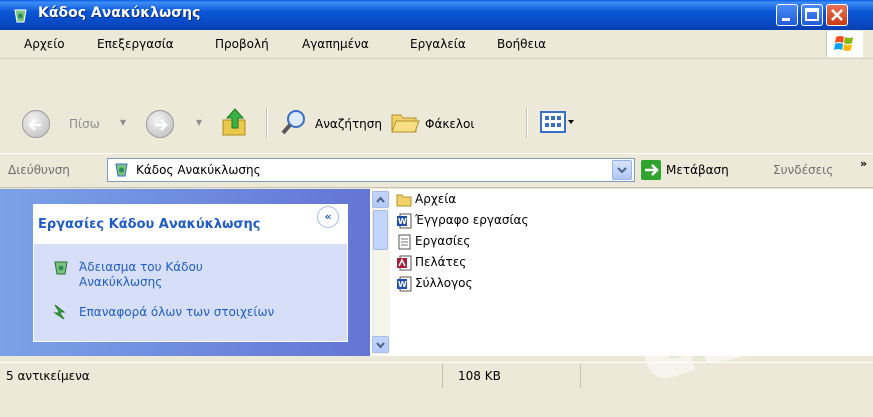 Image resolution: width=873 pixels, height=417 pixels. I want to click on file-name: Αρχεία, so click(436, 199).